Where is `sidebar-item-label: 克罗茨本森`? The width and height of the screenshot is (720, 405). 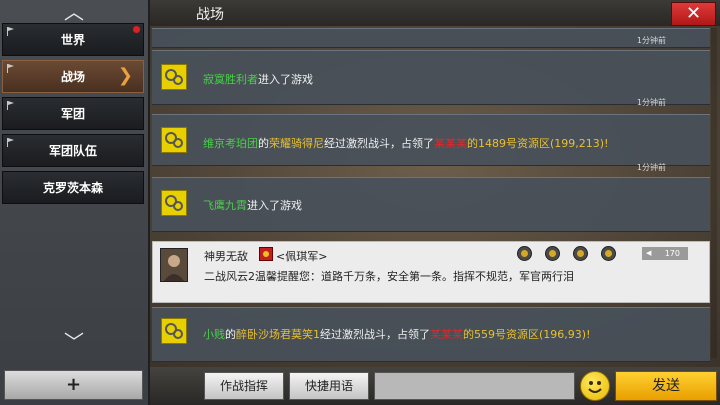 sidebar-item-label: 克罗茨本森 is located at coordinates (72, 188).